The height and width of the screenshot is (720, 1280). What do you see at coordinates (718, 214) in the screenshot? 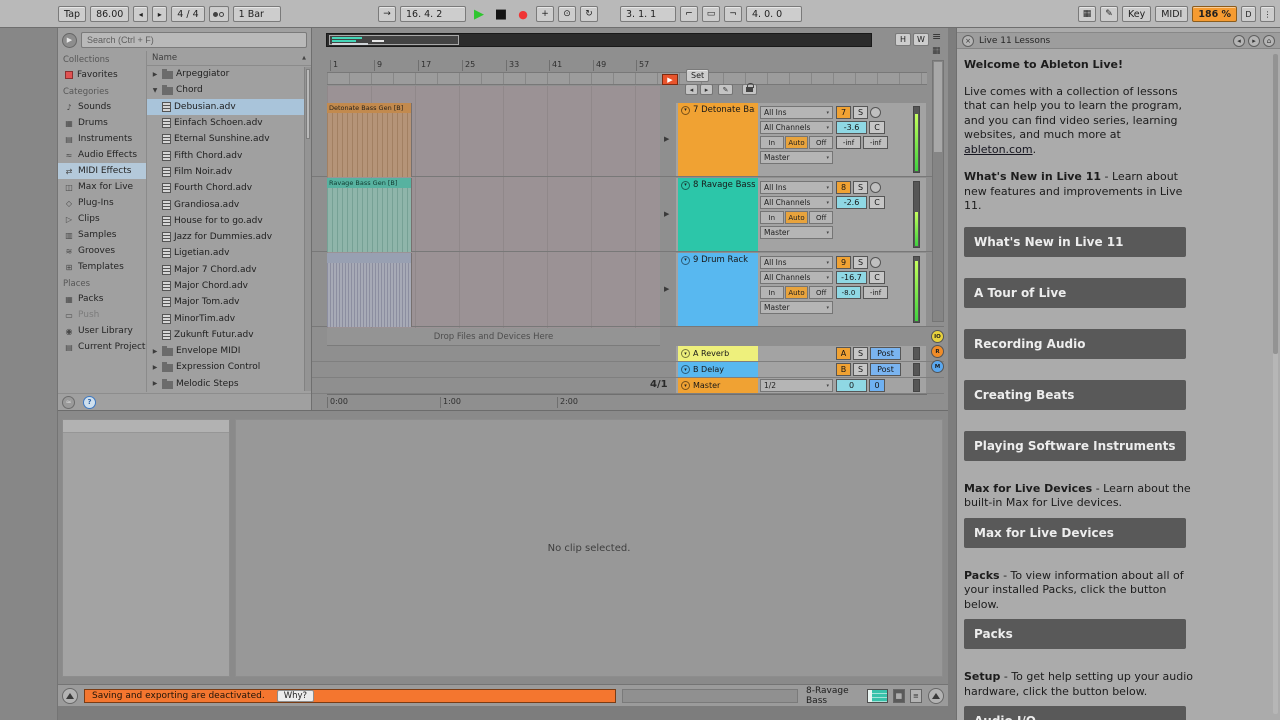
I see `track-header: ▾ 8 Ravage Bass` at bounding box center [718, 214].